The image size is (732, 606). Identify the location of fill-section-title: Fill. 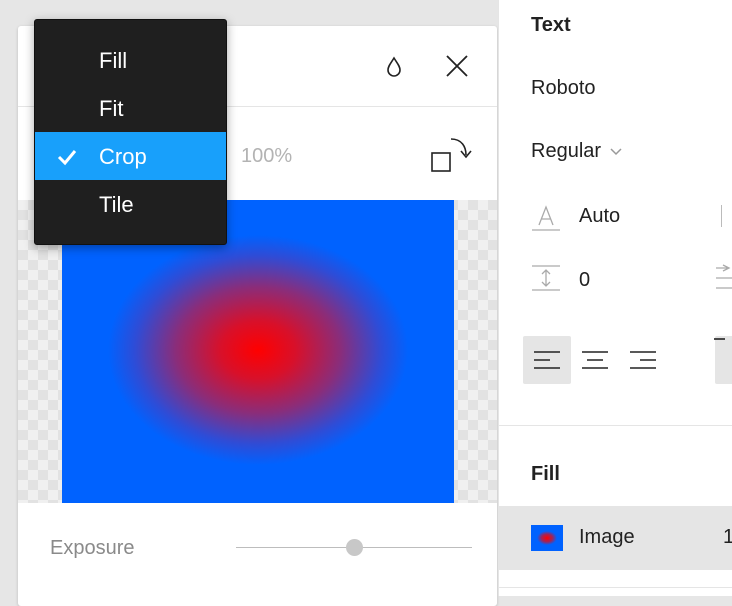
(545, 474).